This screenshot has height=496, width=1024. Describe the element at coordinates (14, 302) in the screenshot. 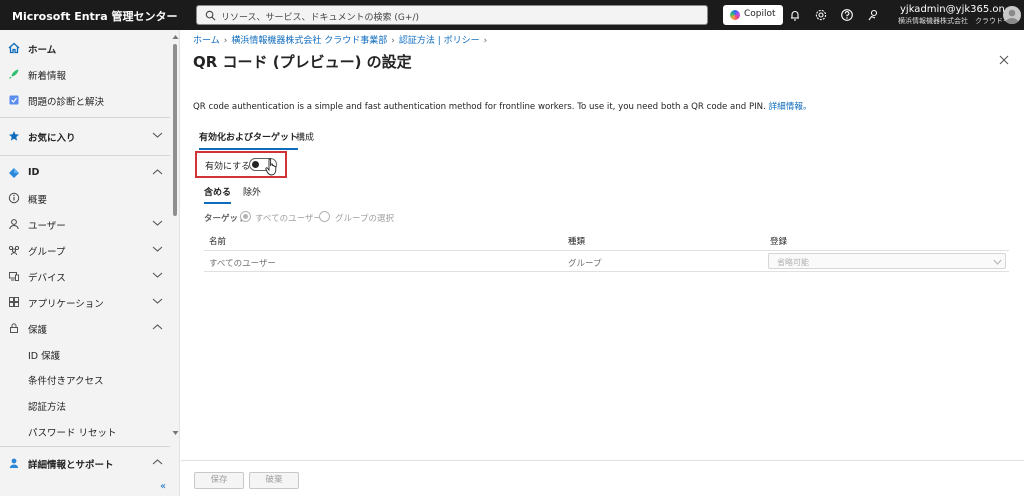

I see `apps-icon` at that location.